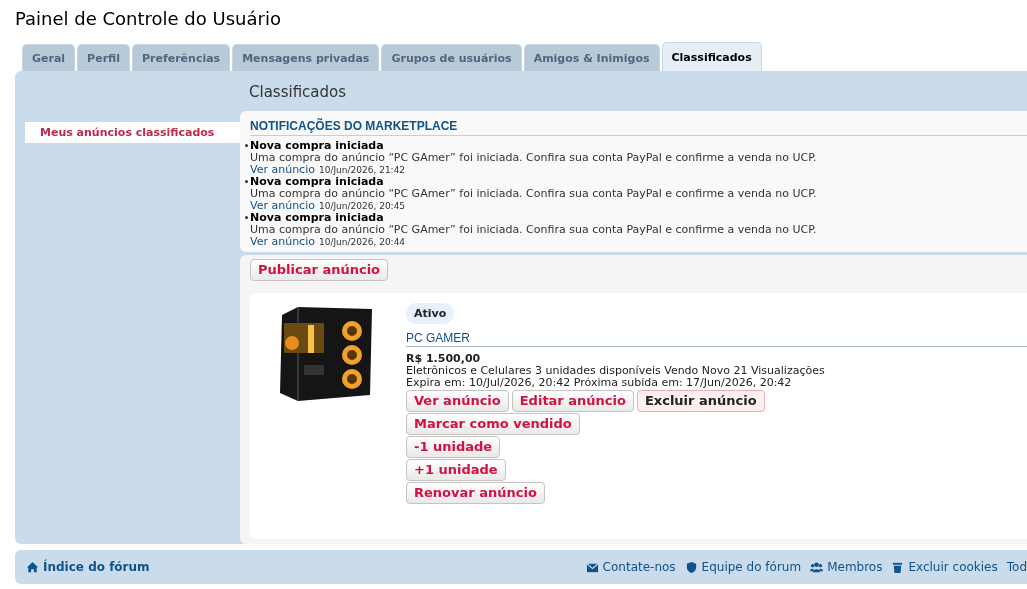 Image resolution: width=1027 pixels, height=589 pixels. Describe the element at coordinates (616, 371) in the screenshot. I see `listing-details: Eletrônicos e Celulares 3 unidades disponíveis Vendo Novo 21 Visualizações` at that location.